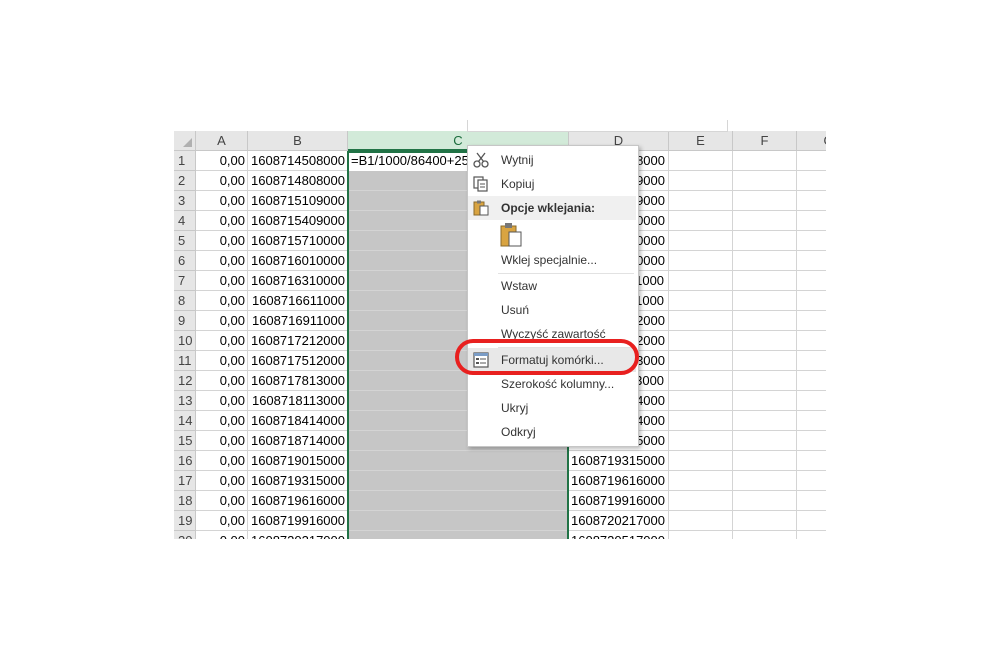 The width and height of the screenshot is (1000, 667). What do you see at coordinates (298, 181) in the screenshot?
I see `cell-b: 1608714808000` at bounding box center [298, 181].